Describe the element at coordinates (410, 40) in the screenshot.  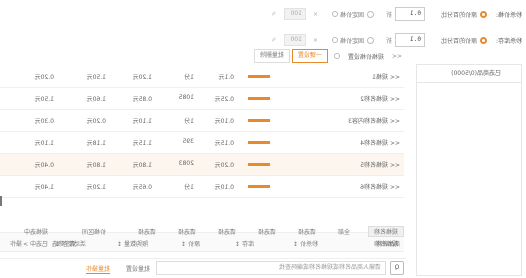
I see `stock-percent-input: 0.1` at that location.